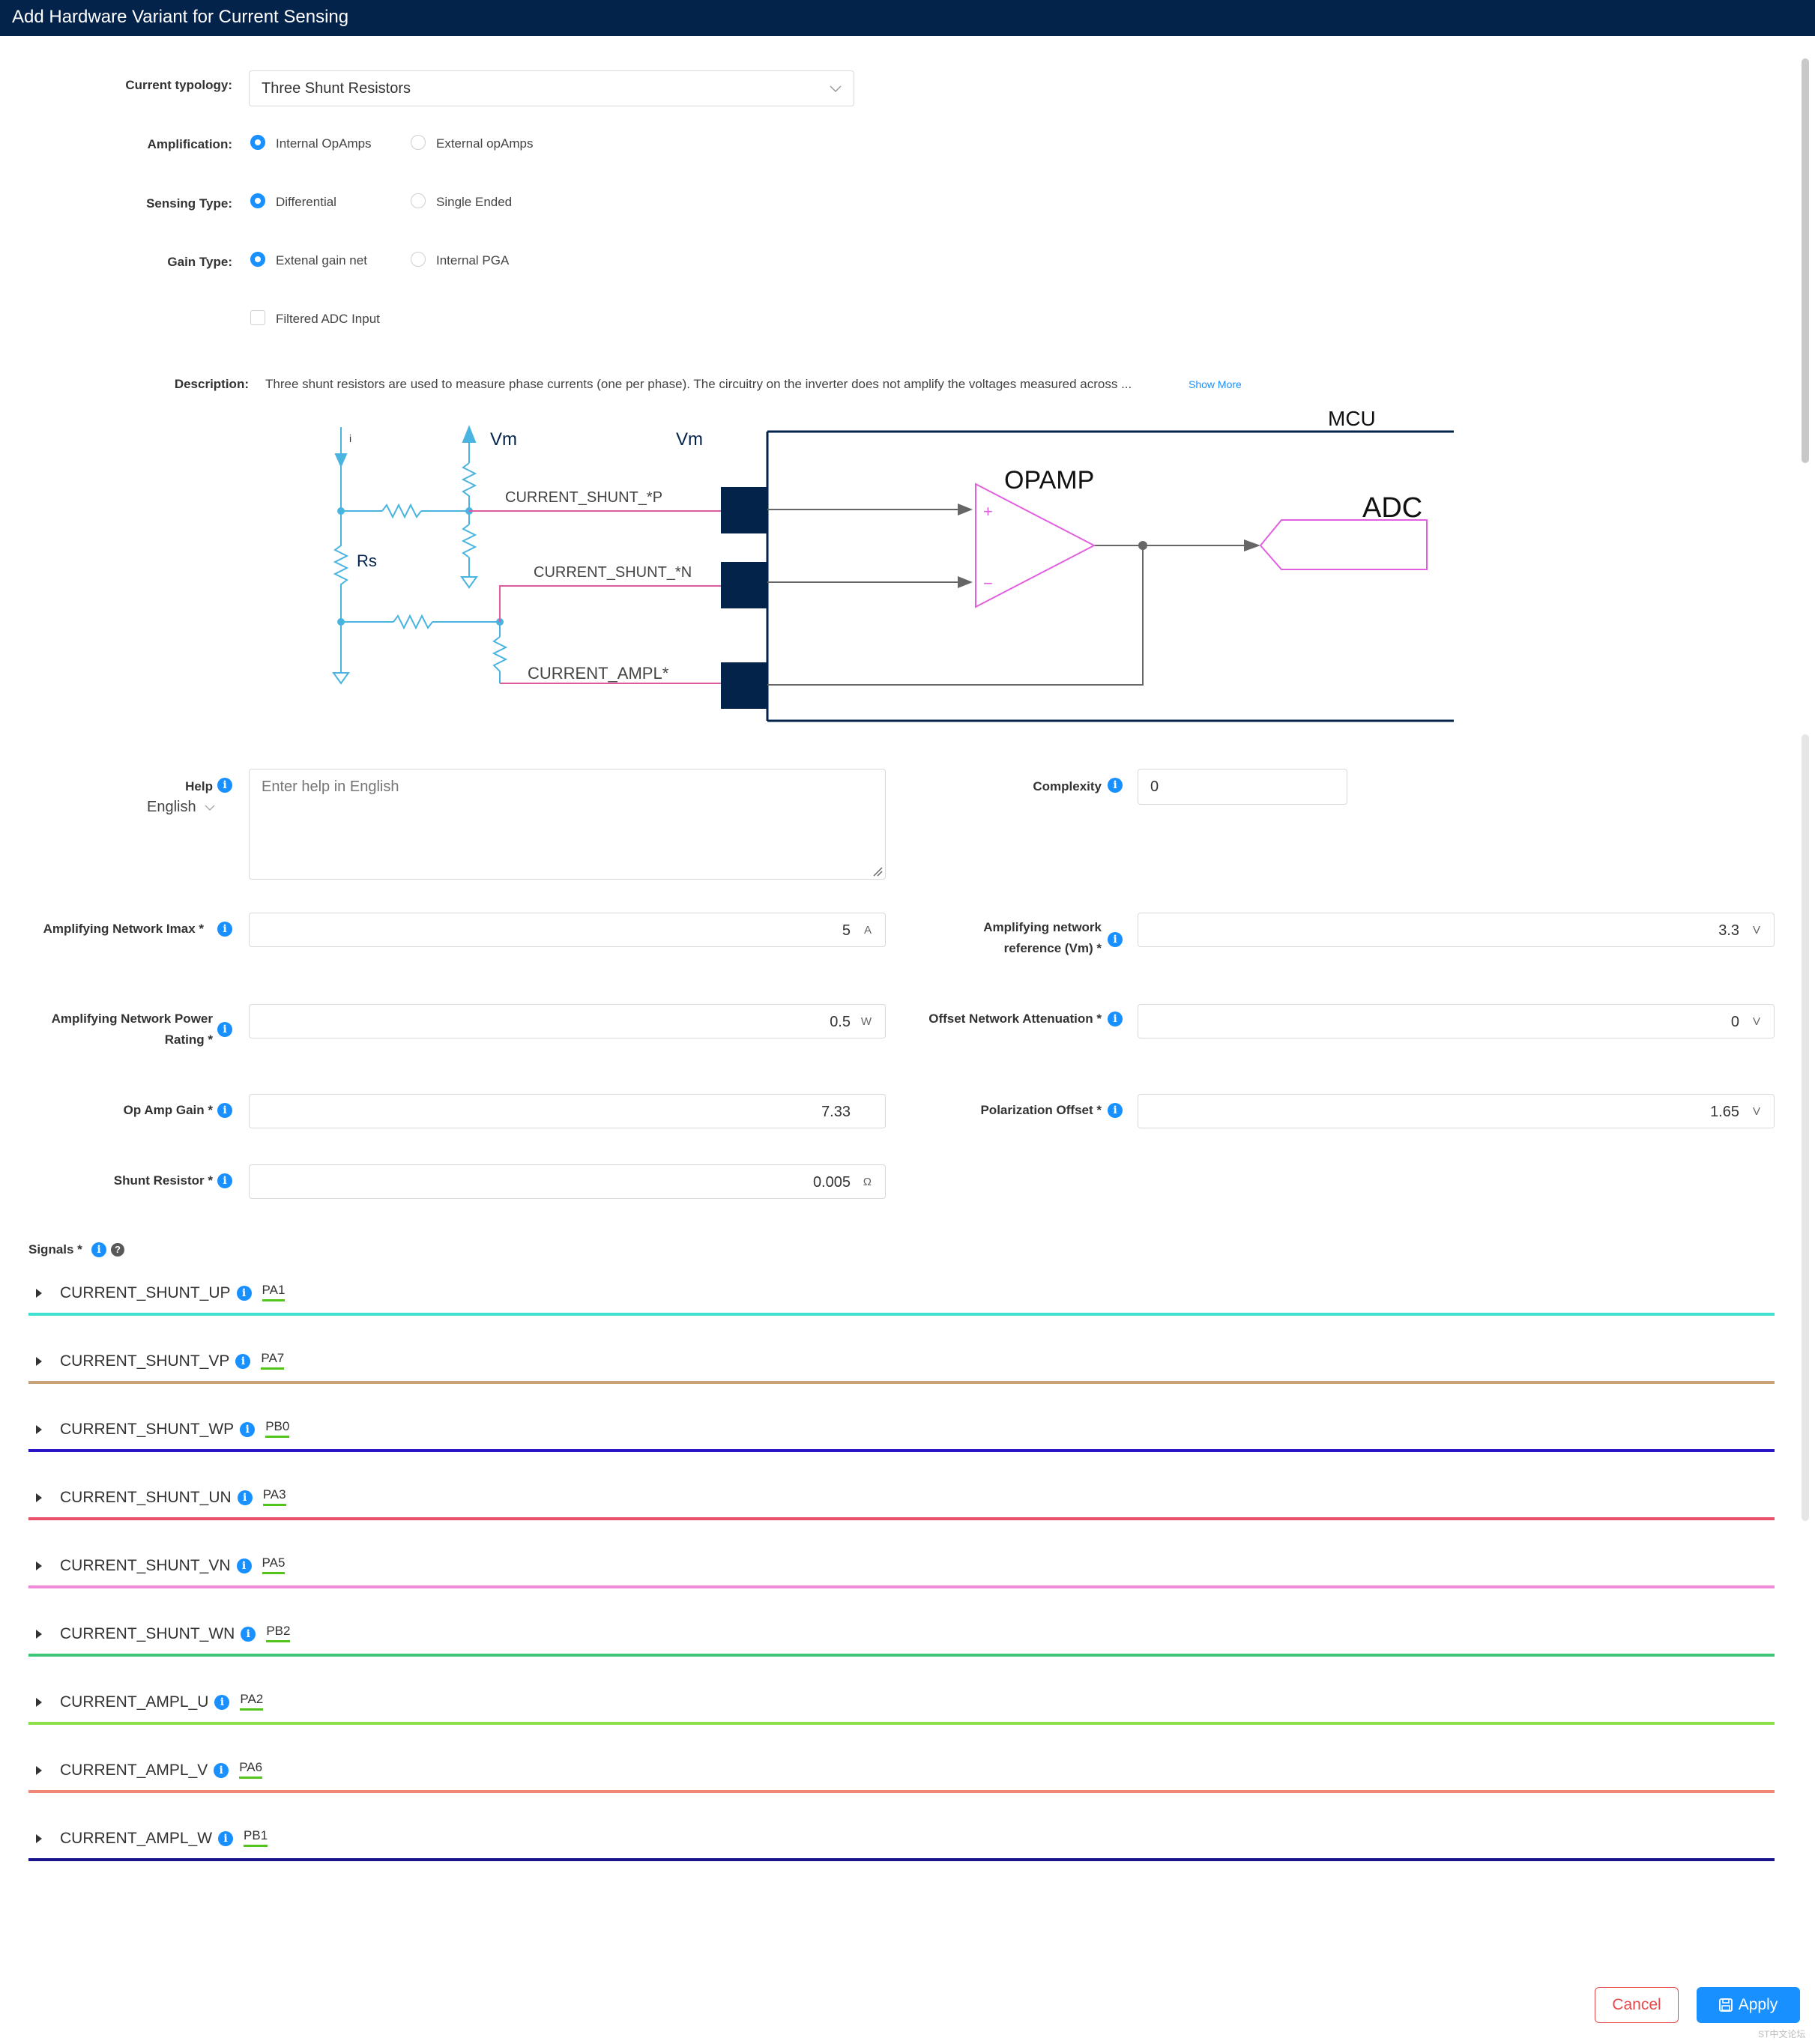 The width and height of the screenshot is (1815, 2044). Describe the element at coordinates (988, 512) in the screenshot. I see `diagram-plus-sign: +` at that location.